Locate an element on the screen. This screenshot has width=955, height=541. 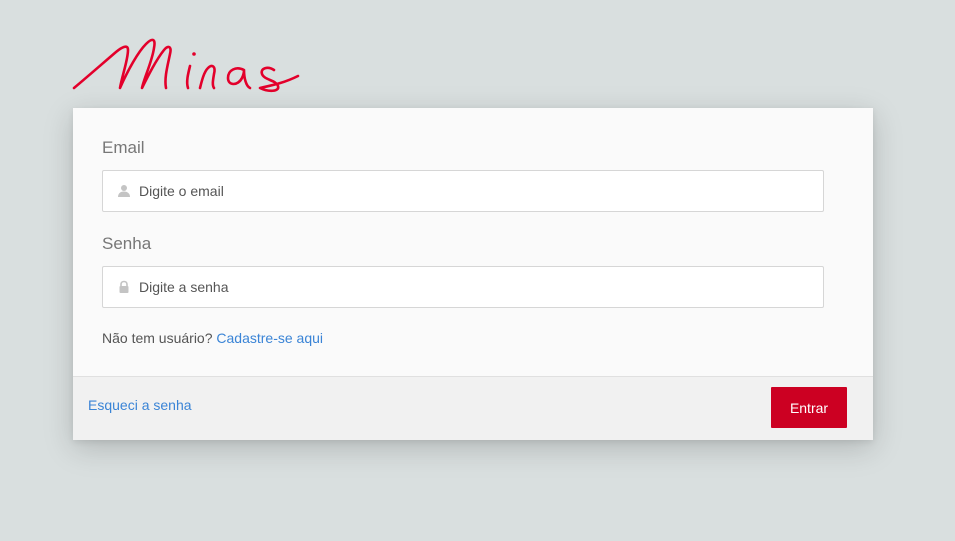
register-prompt-text: Não tem usuário? is located at coordinates (157, 338).